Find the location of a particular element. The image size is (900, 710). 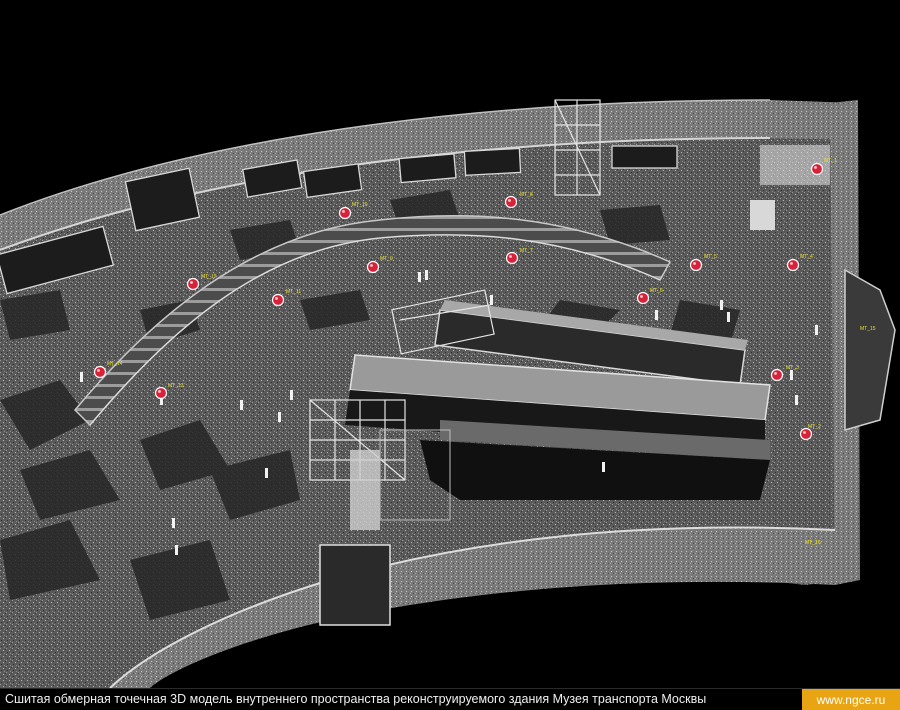

survey-marker-label: MT_12 is located at coordinates (209, 277).